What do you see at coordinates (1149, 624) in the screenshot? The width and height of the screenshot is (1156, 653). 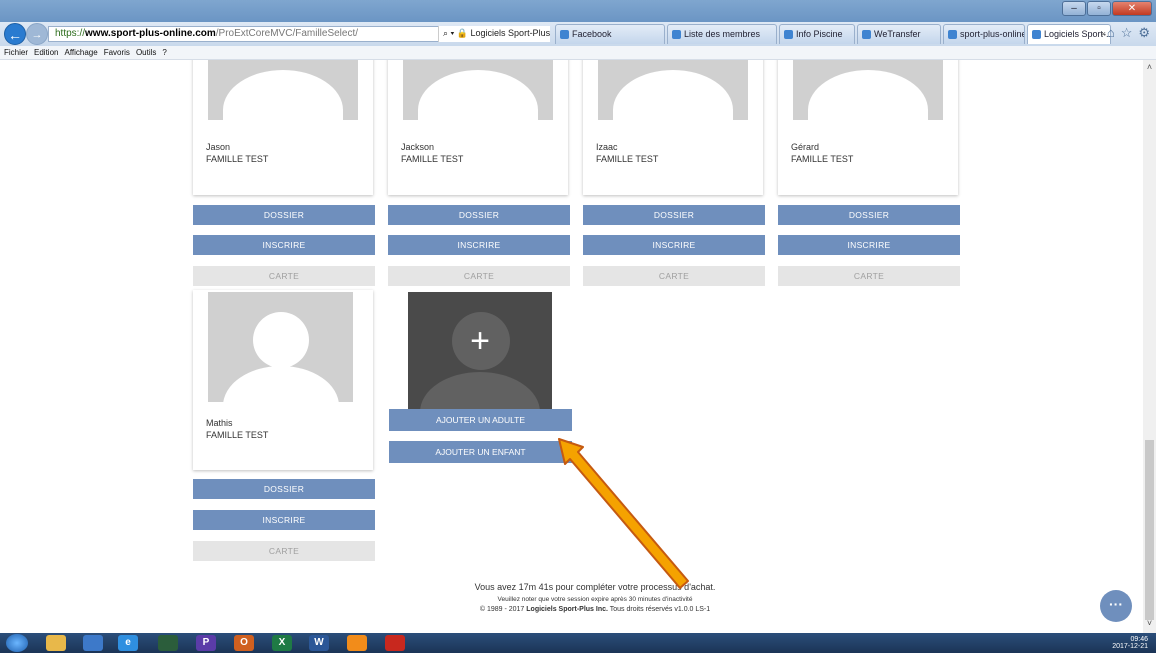 I see `scroll-down-icon: ˅` at bounding box center [1149, 624].